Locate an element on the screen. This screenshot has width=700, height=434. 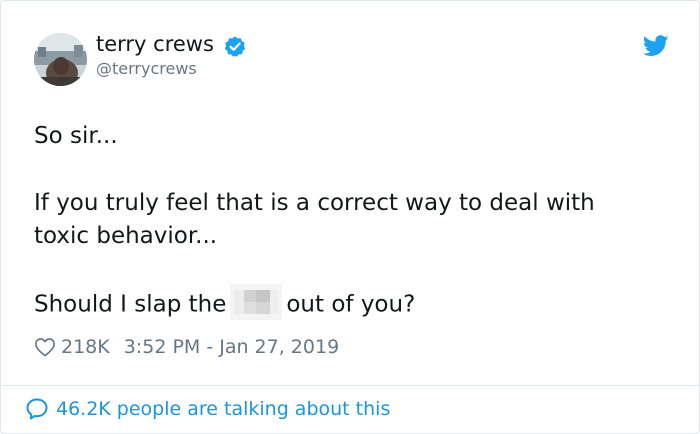
tweet-text-line-4: Should I slap the out of you? is located at coordinates (225, 303).